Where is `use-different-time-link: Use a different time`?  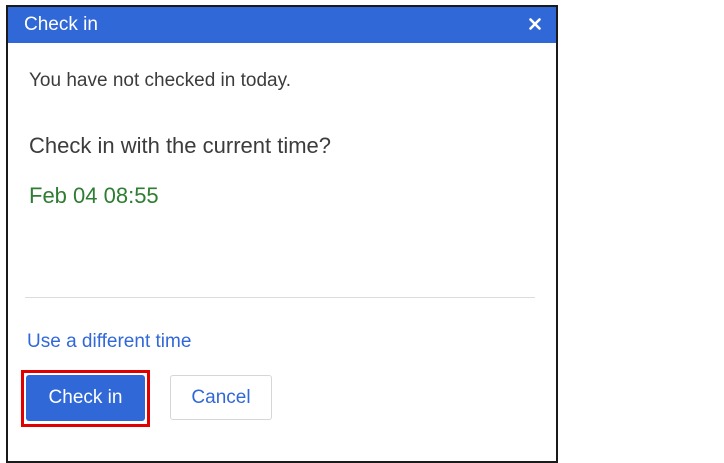 use-different-time-link: Use a different time is located at coordinates (109, 342).